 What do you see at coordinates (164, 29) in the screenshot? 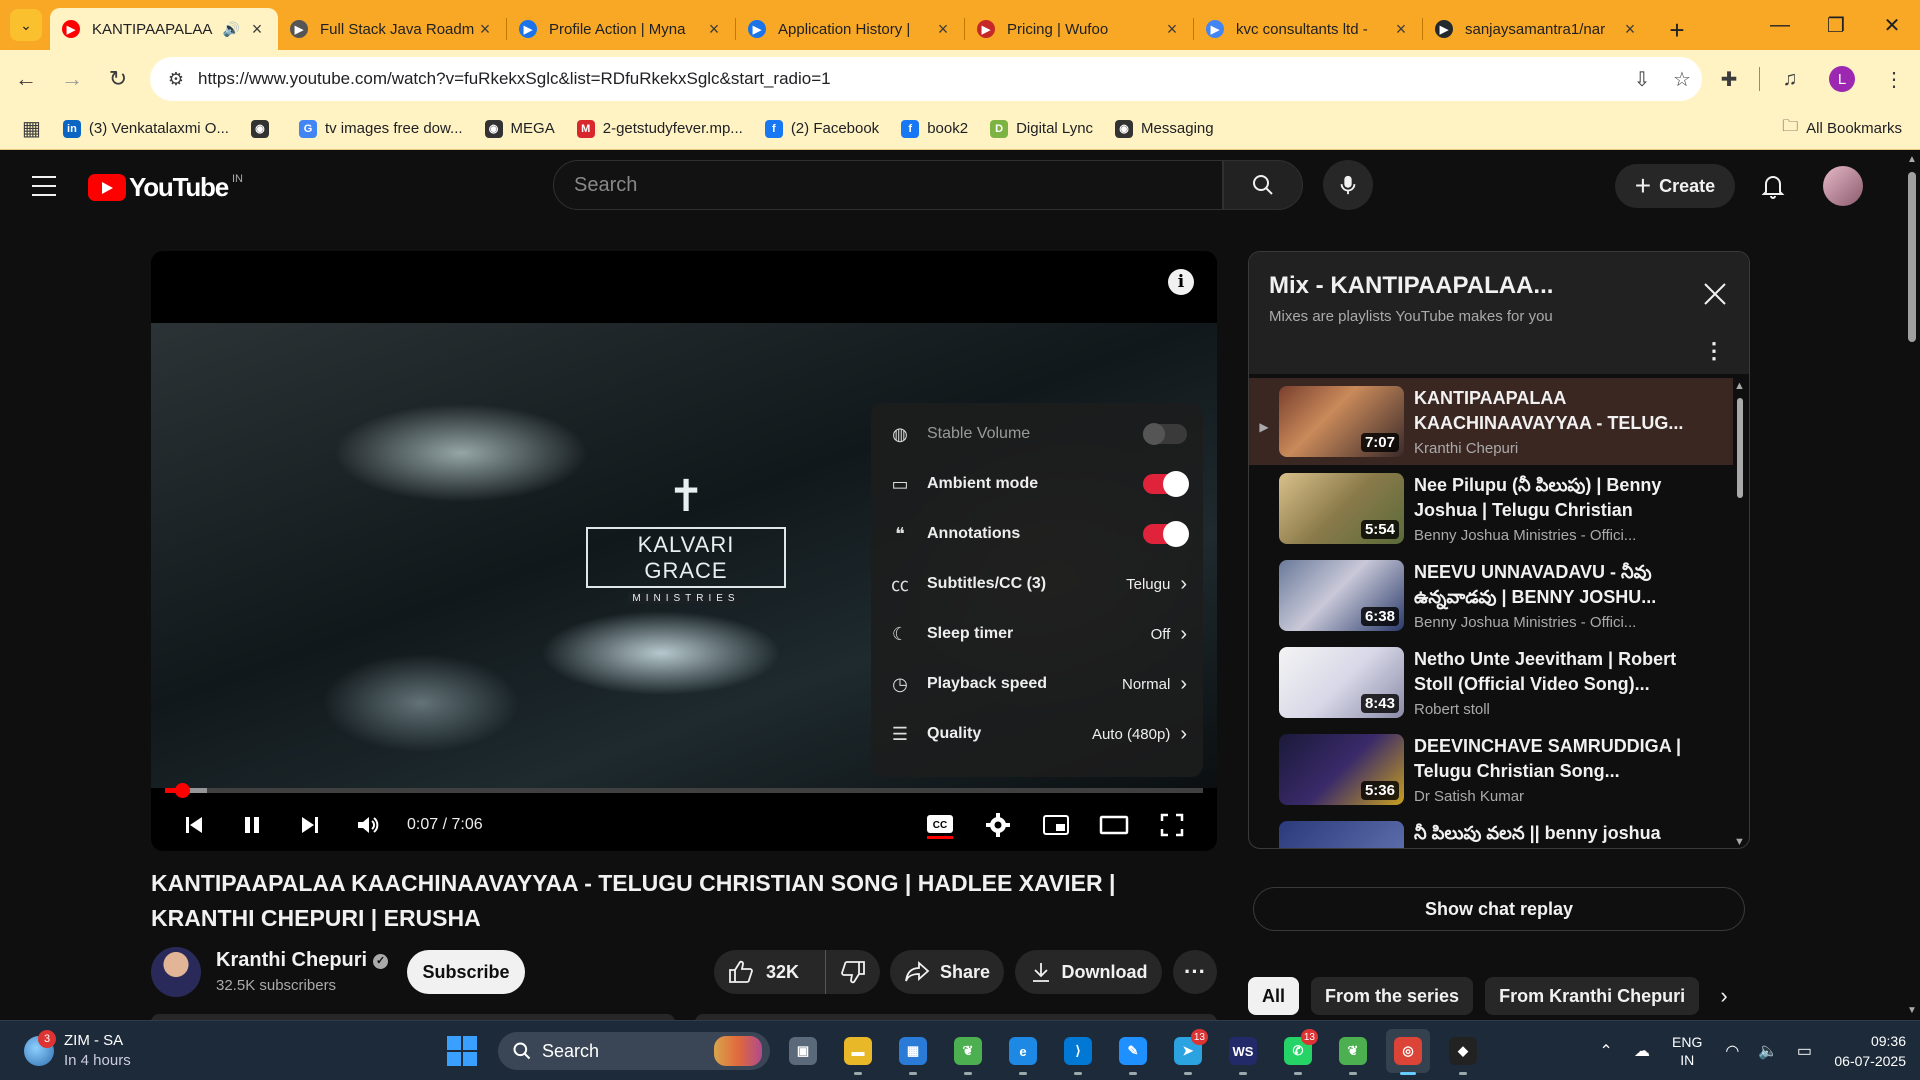
I see `browser-tab: ▶ KANTIPAAPALAA 🔊 ×` at bounding box center [164, 29].